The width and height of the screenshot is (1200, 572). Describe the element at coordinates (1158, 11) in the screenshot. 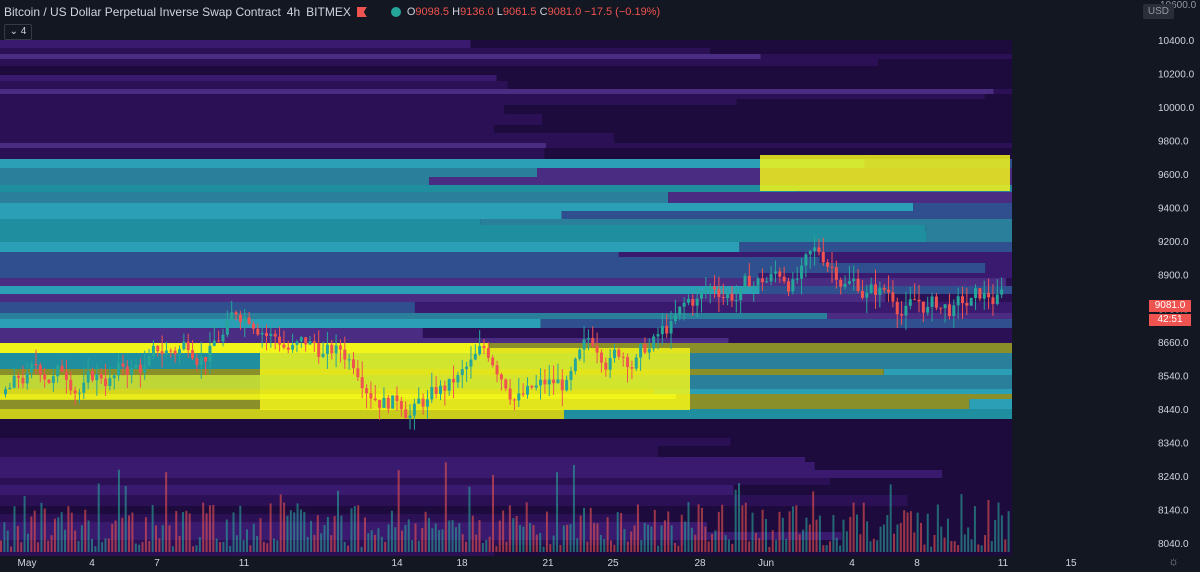

I see `currency-label: USD` at that location.